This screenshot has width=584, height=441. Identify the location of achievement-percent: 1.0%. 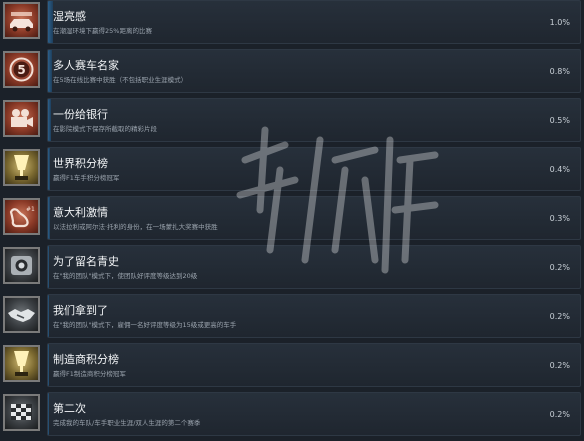
(559, 22).